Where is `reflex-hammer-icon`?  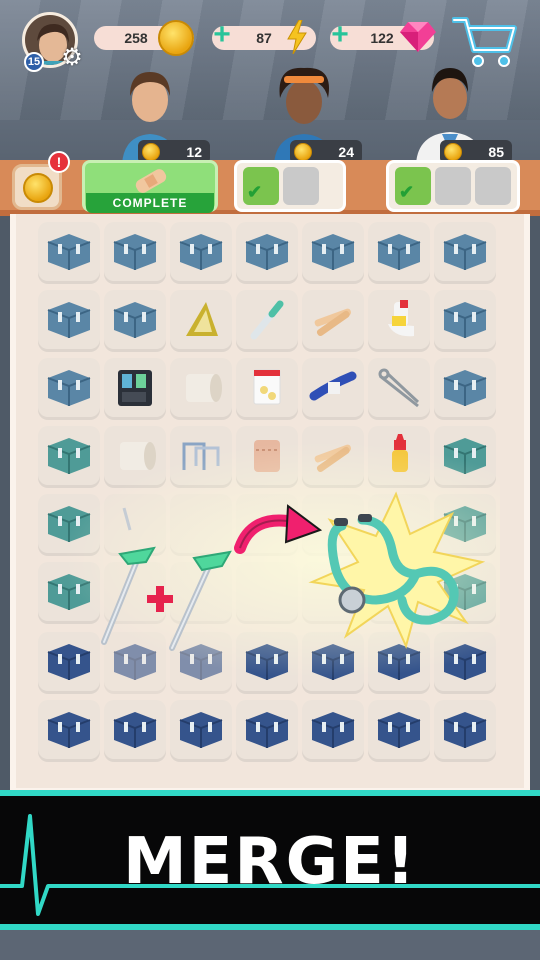 reflex-hammer-icon is located at coordinates (200, 600).